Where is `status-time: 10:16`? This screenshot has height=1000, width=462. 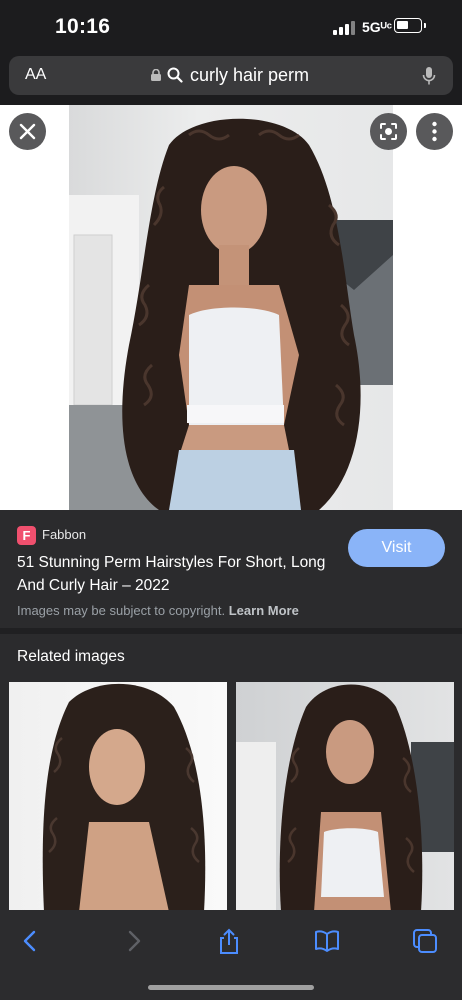
status-time: 10:16 is located at coordinates (83, 26).